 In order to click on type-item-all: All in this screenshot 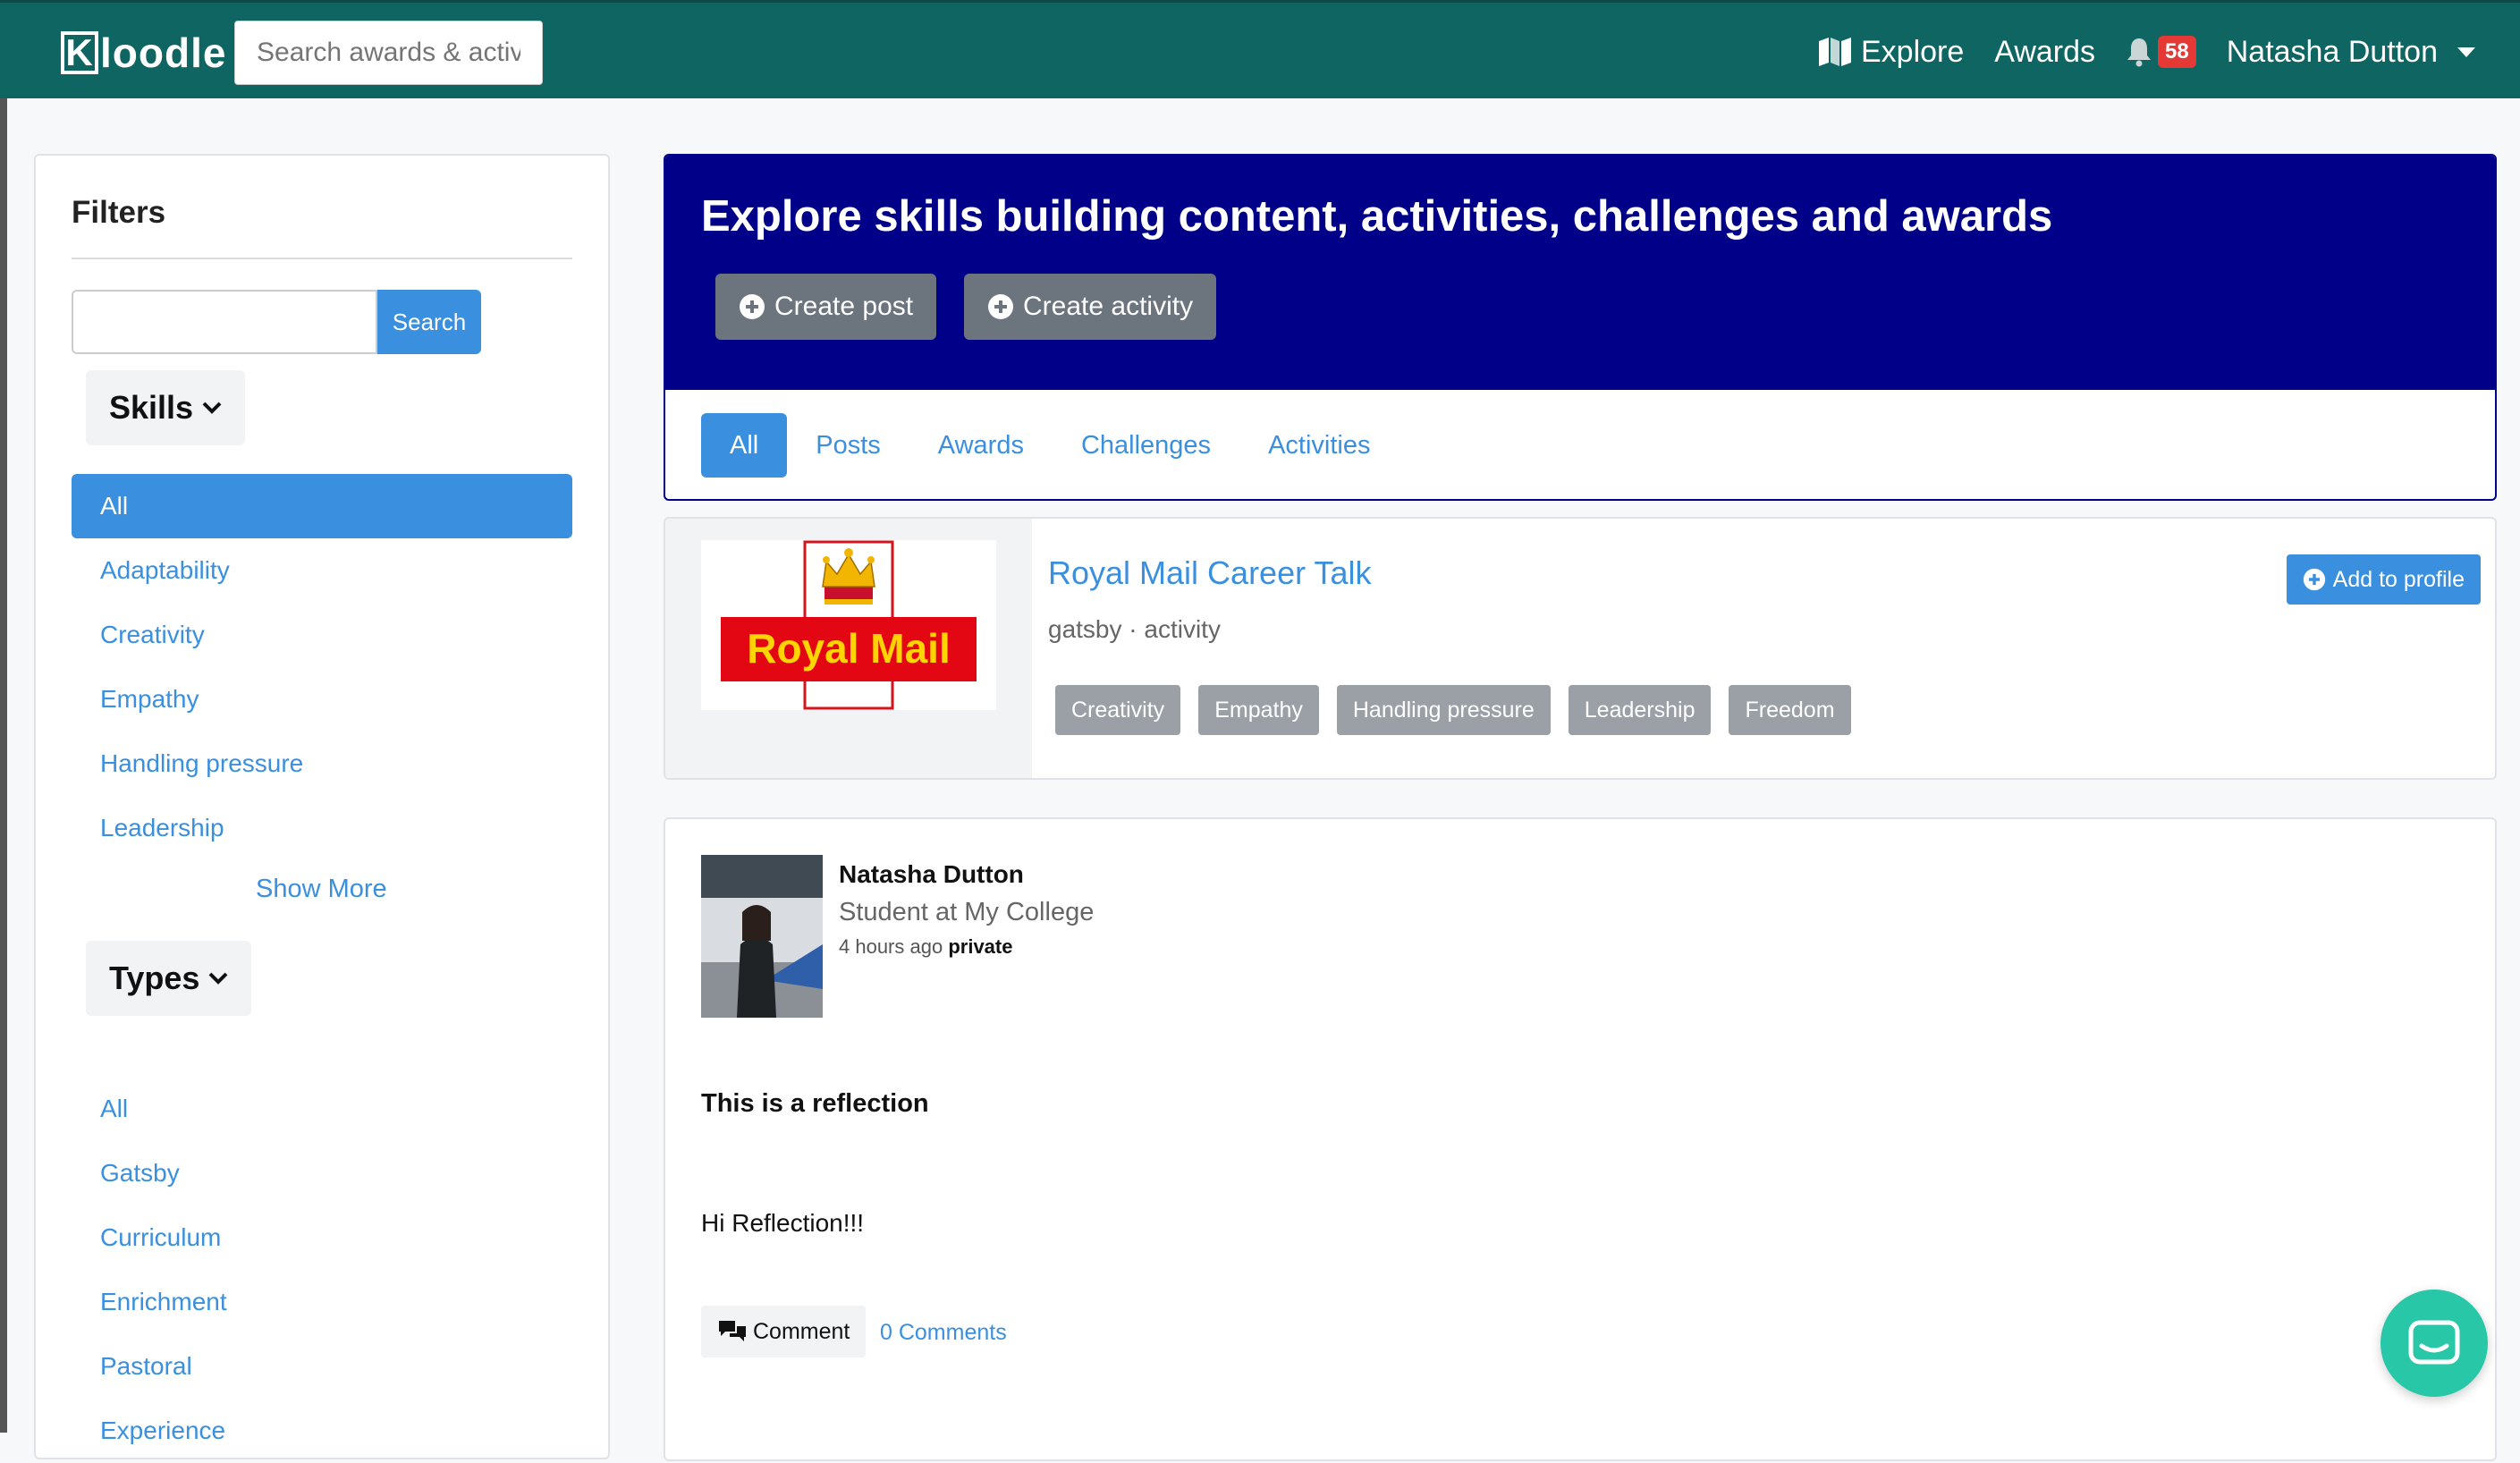, I will do `click(322, 1109)`.